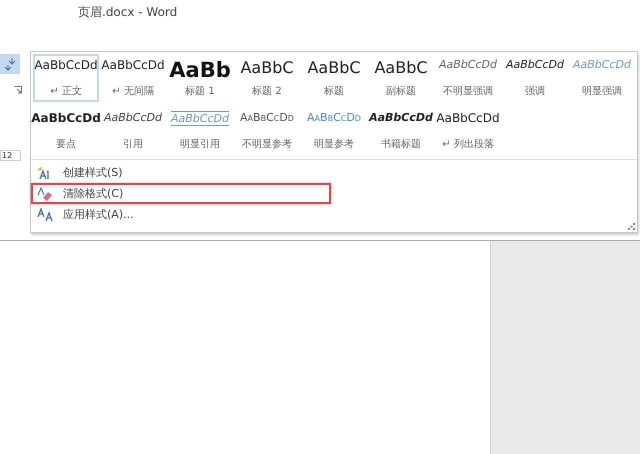  What do you see at coordinates (45, 215) in the screenshot?
I see `apply-style-icon` at bounding box center [45, 215].